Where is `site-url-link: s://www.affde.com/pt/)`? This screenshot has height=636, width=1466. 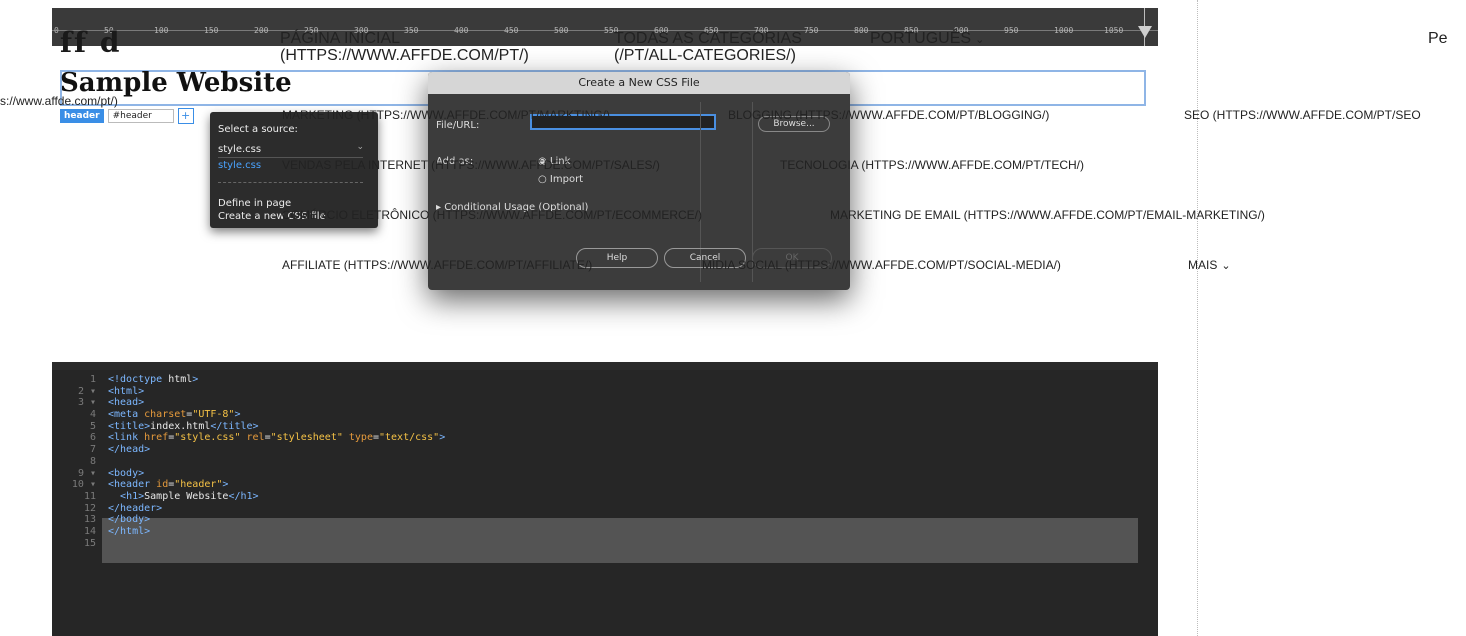 site-url-link: s://www.affde.com/pt/) is located at coordinates (59, 101).